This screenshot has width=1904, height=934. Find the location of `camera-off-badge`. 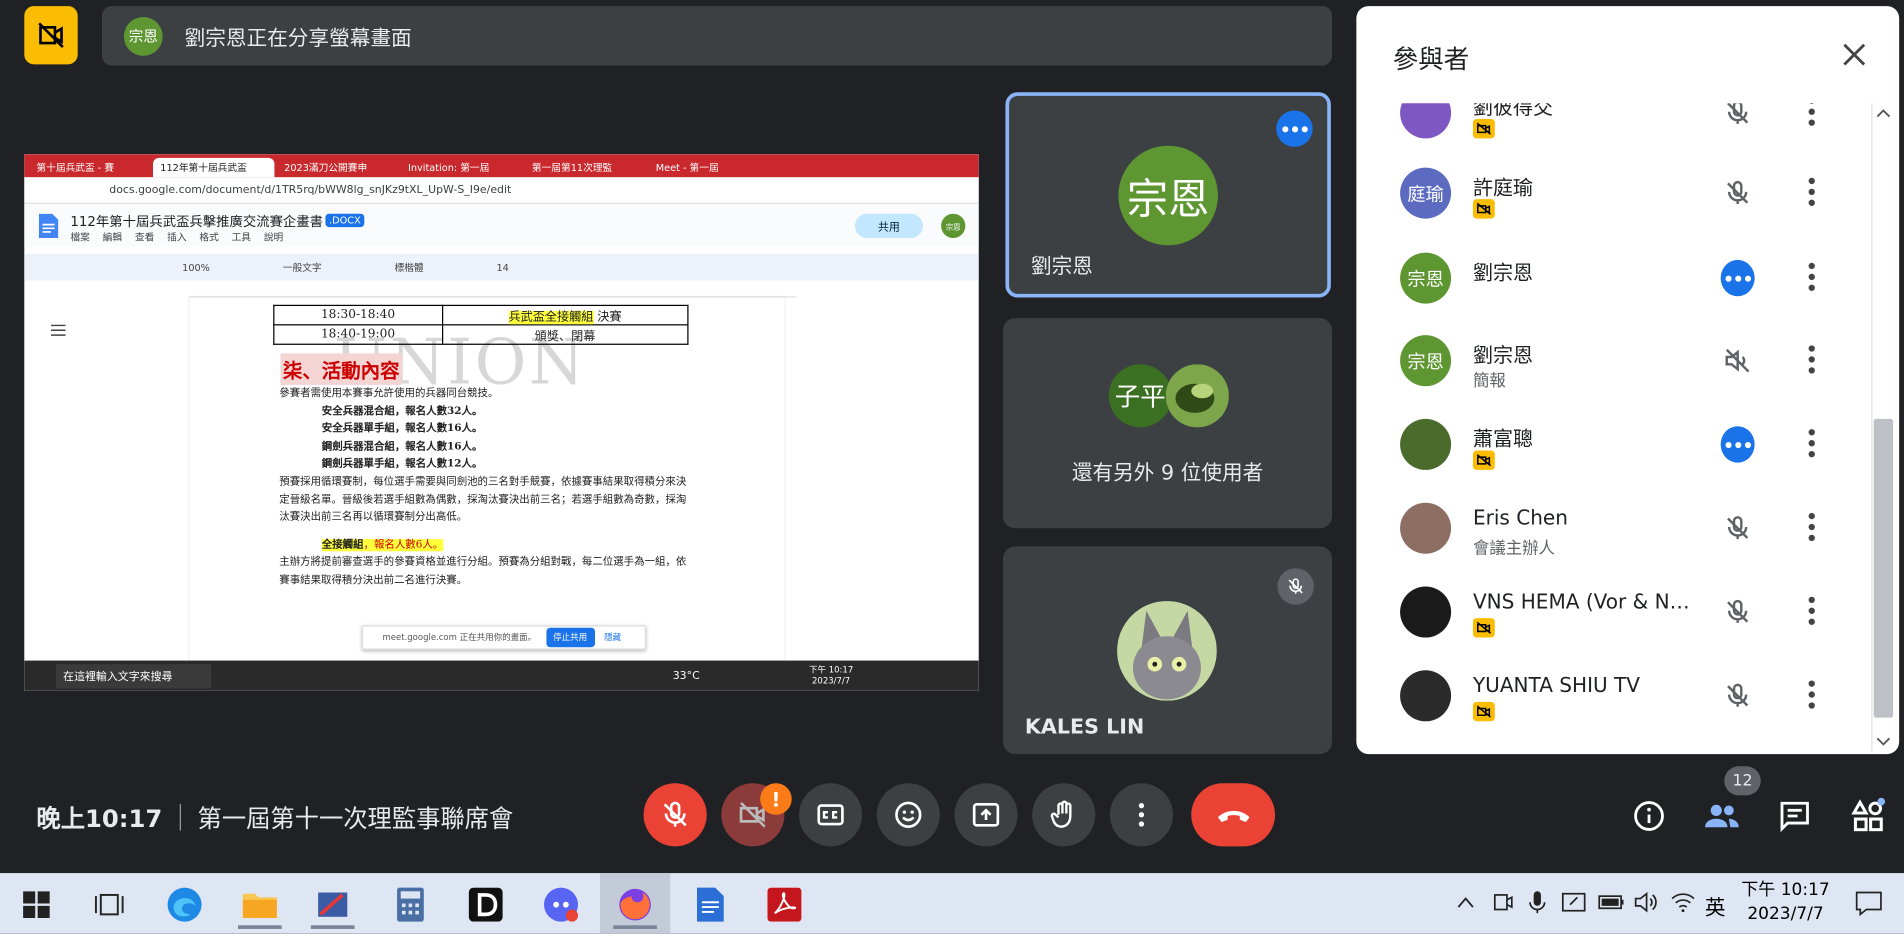

camera-off-badge is located at coordinates (51, 35).